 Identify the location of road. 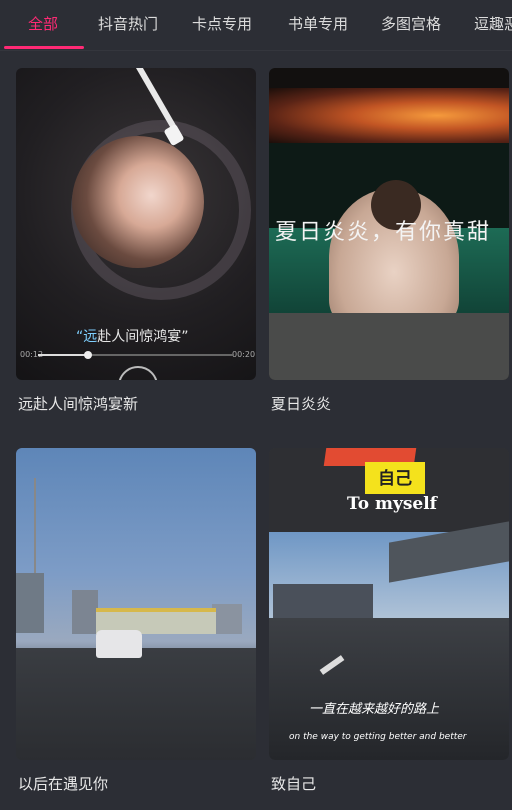
(136, 704).